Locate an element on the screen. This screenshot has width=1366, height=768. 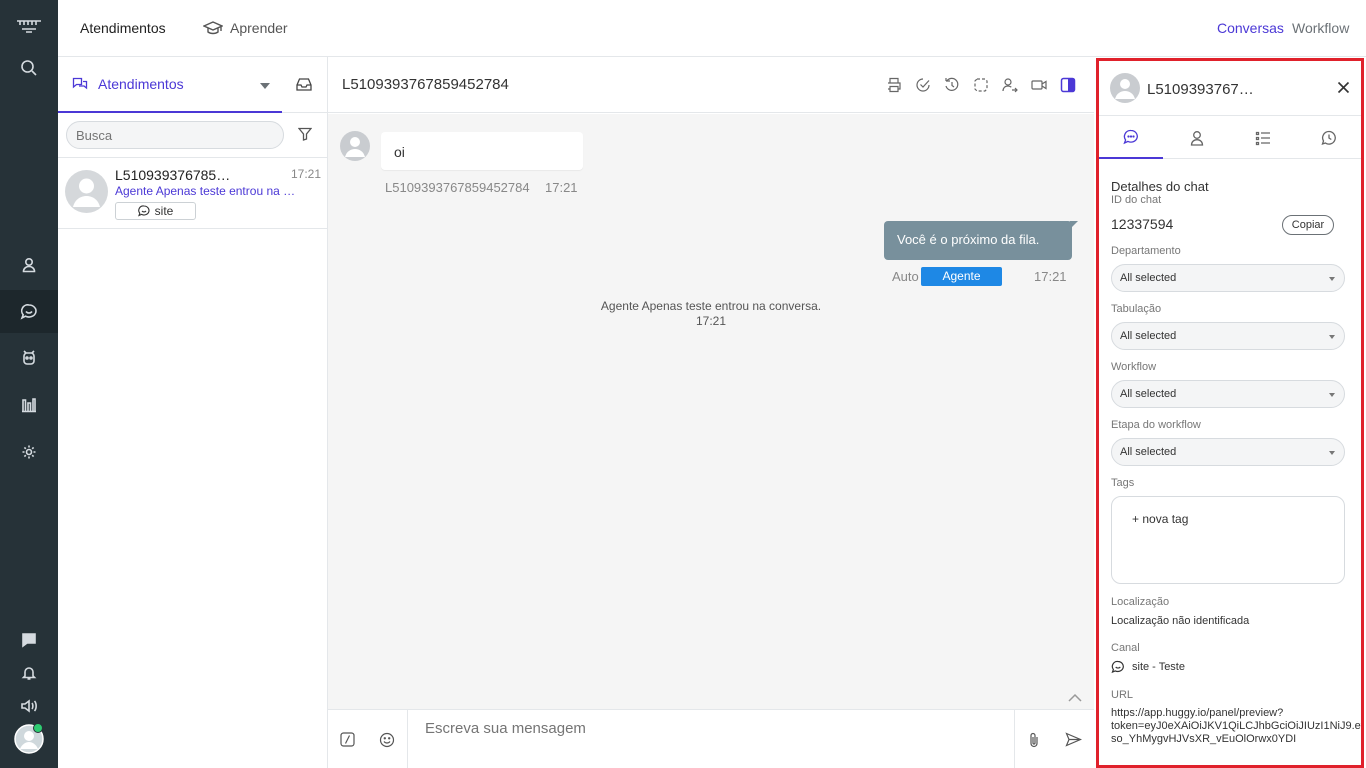
tabulacao-label: Tabulação is located at coordinates (1136, 309).